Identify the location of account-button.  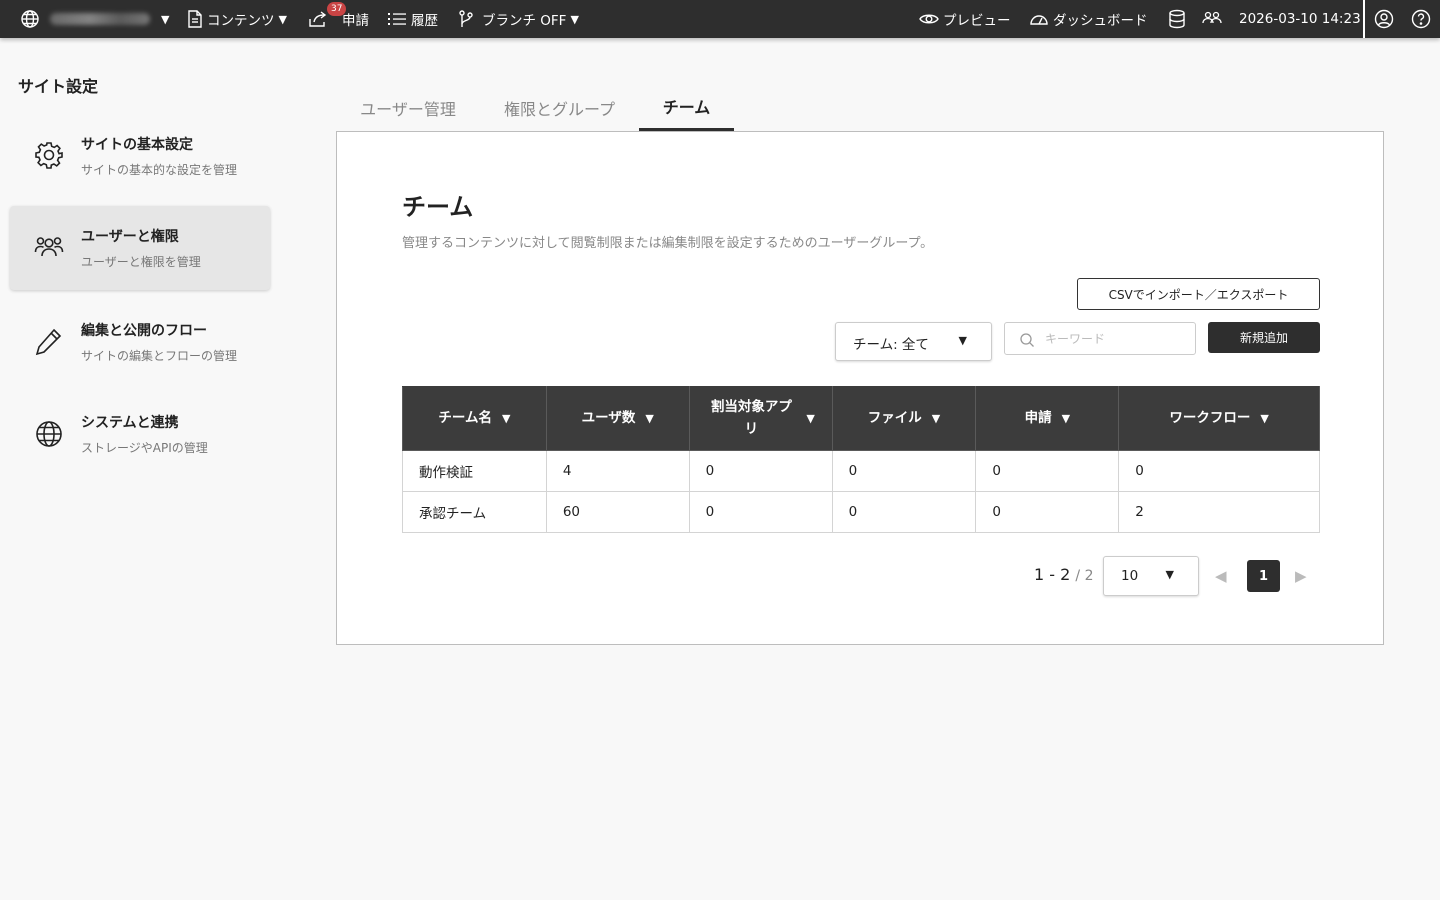
(1384, 19).